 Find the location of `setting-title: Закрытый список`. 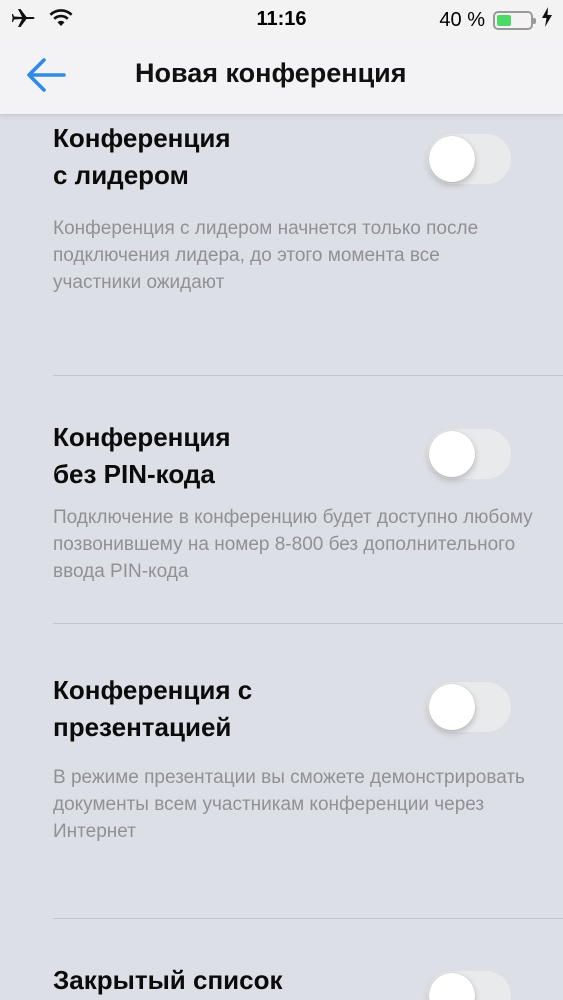

setting-title: Закрытый список is located at coordinates (218, 980).